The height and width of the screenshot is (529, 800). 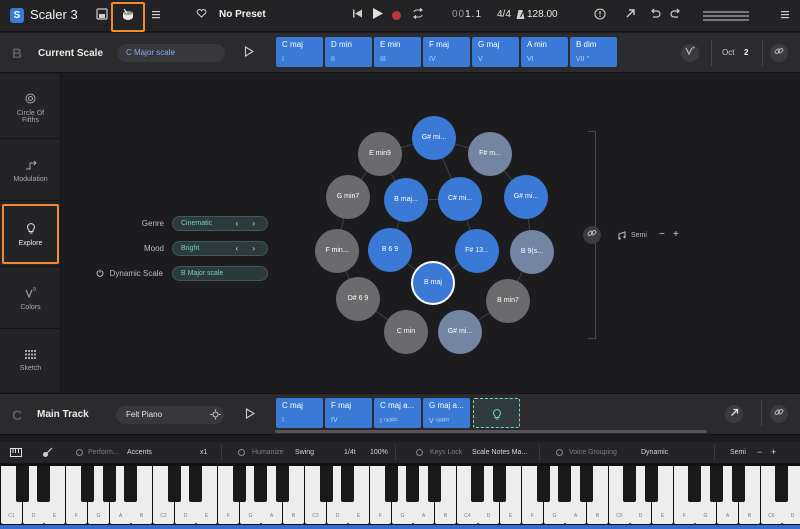 What do you see at coordinates (348, 413) in the screenshot?
I see `track-chord-pad: F maj IV` at bounding box center [348, 413].